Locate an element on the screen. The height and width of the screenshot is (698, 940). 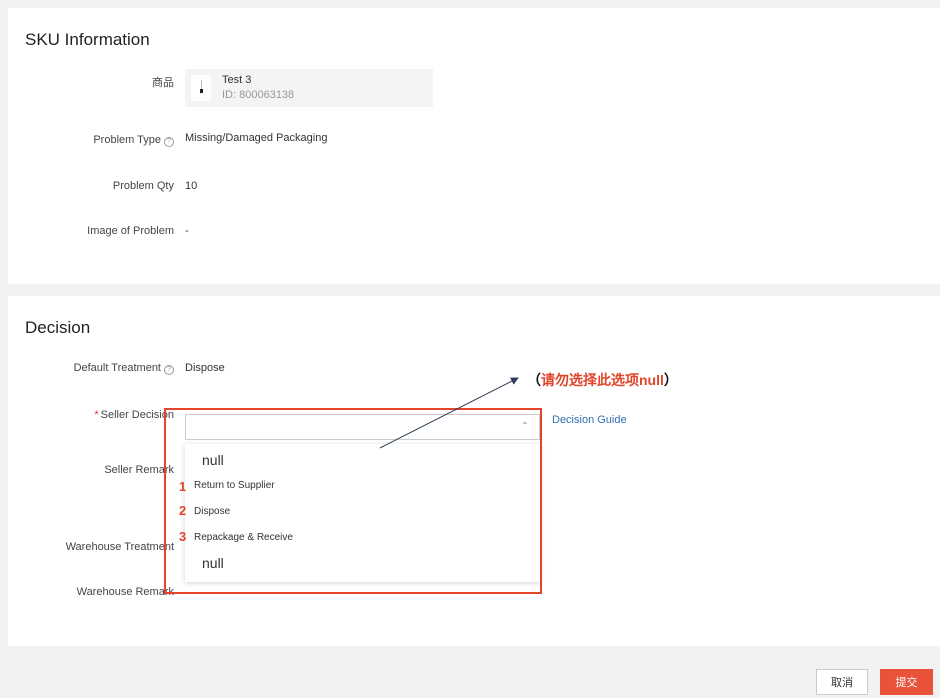
annotation-open-paren: （ is located at coordinates (534, 380).